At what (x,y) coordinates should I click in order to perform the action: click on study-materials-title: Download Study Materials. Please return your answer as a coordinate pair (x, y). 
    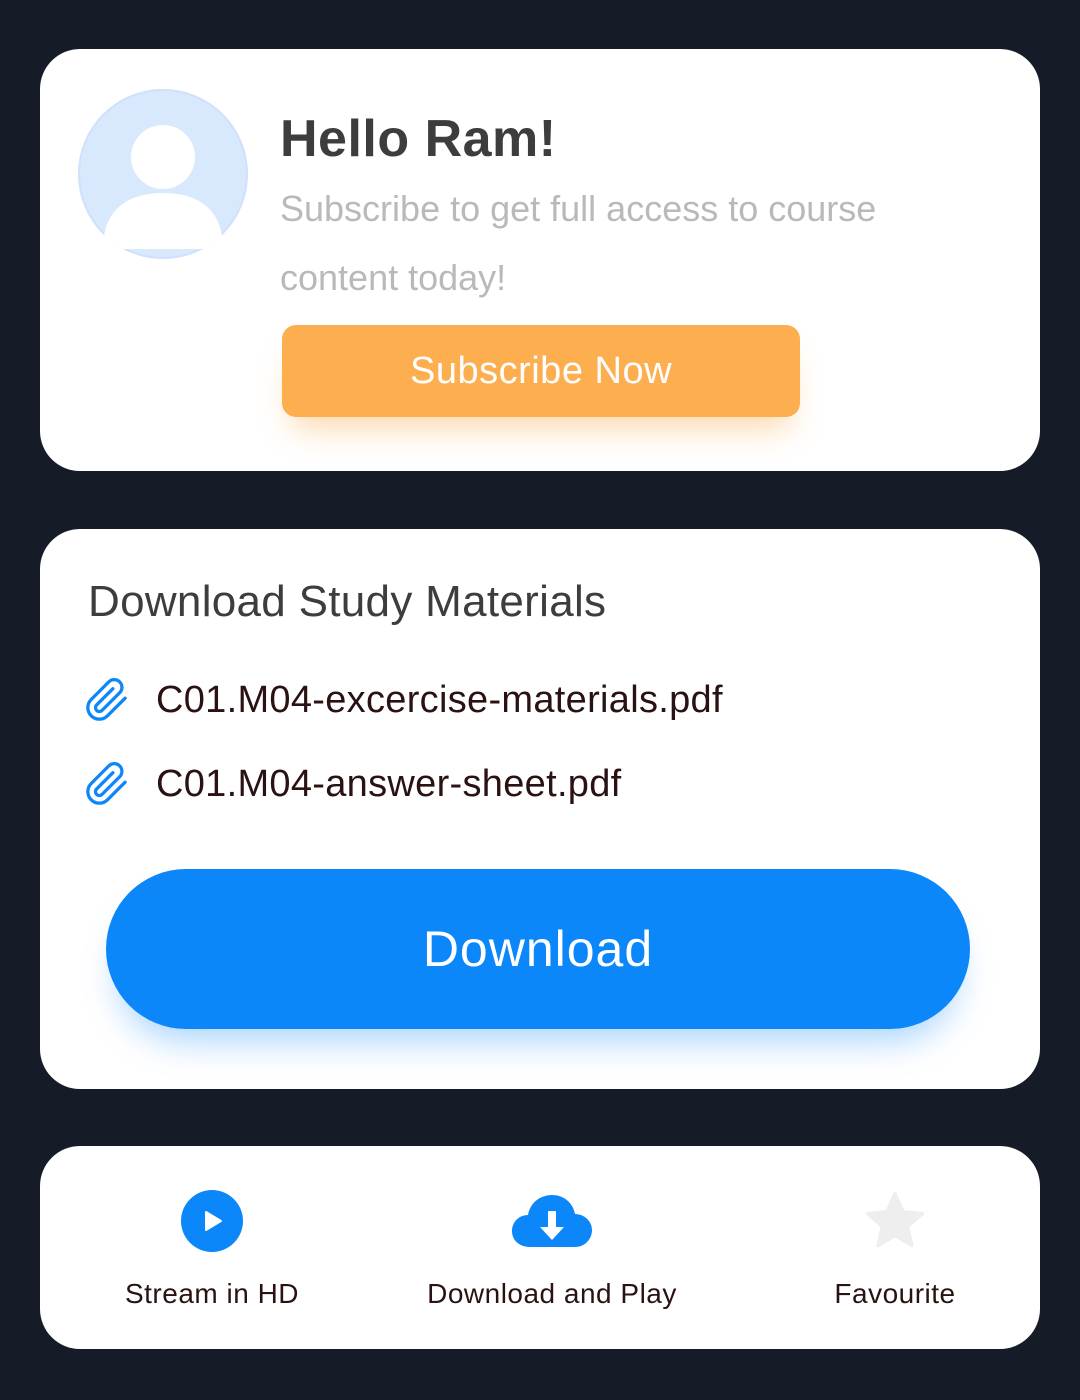
    Looking at the image, I should click on (347, 601).